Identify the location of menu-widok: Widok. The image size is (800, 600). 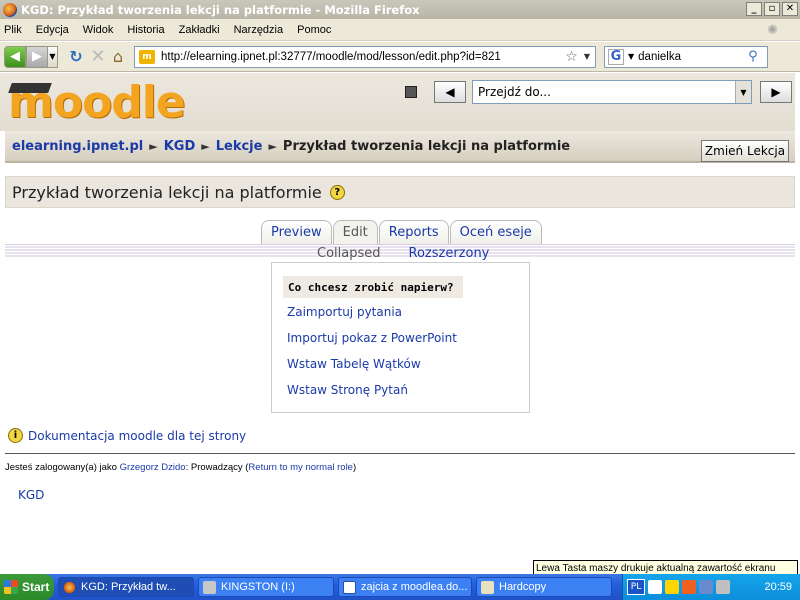
(98, 30).